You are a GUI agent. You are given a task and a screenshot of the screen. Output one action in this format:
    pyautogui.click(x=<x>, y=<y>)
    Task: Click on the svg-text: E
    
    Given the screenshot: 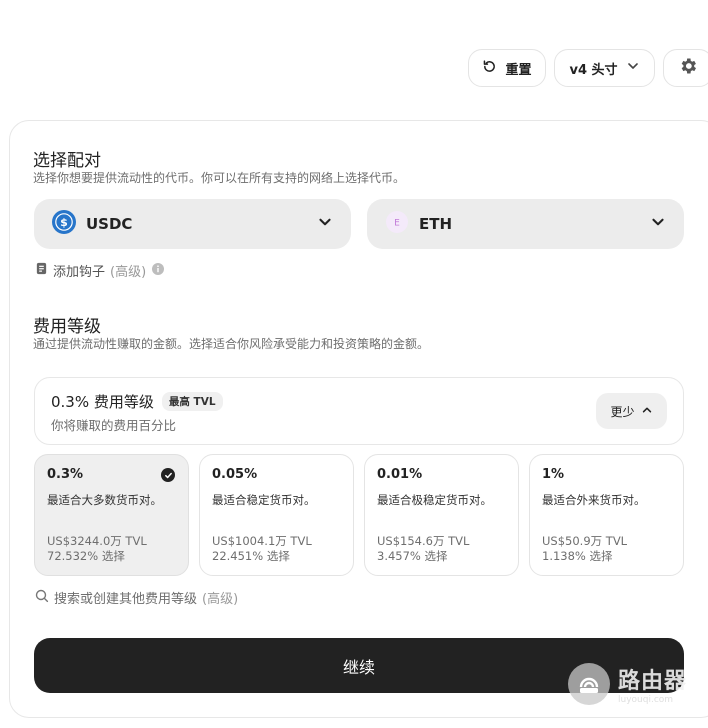 What is the action you would take?
    pyautogui.click(x=397, y=224)
    